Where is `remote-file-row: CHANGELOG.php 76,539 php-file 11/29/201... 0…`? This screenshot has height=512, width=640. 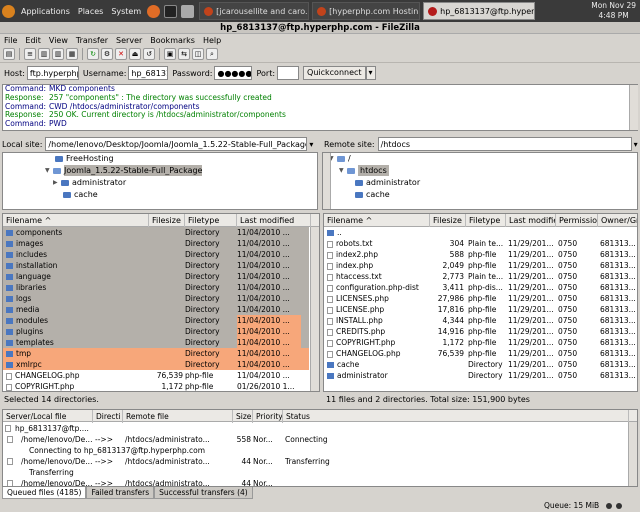 remote-file-row: CHANGELOG.php 76,539 php-file 11/29/201... 0… is located at coordinates (480, 353).